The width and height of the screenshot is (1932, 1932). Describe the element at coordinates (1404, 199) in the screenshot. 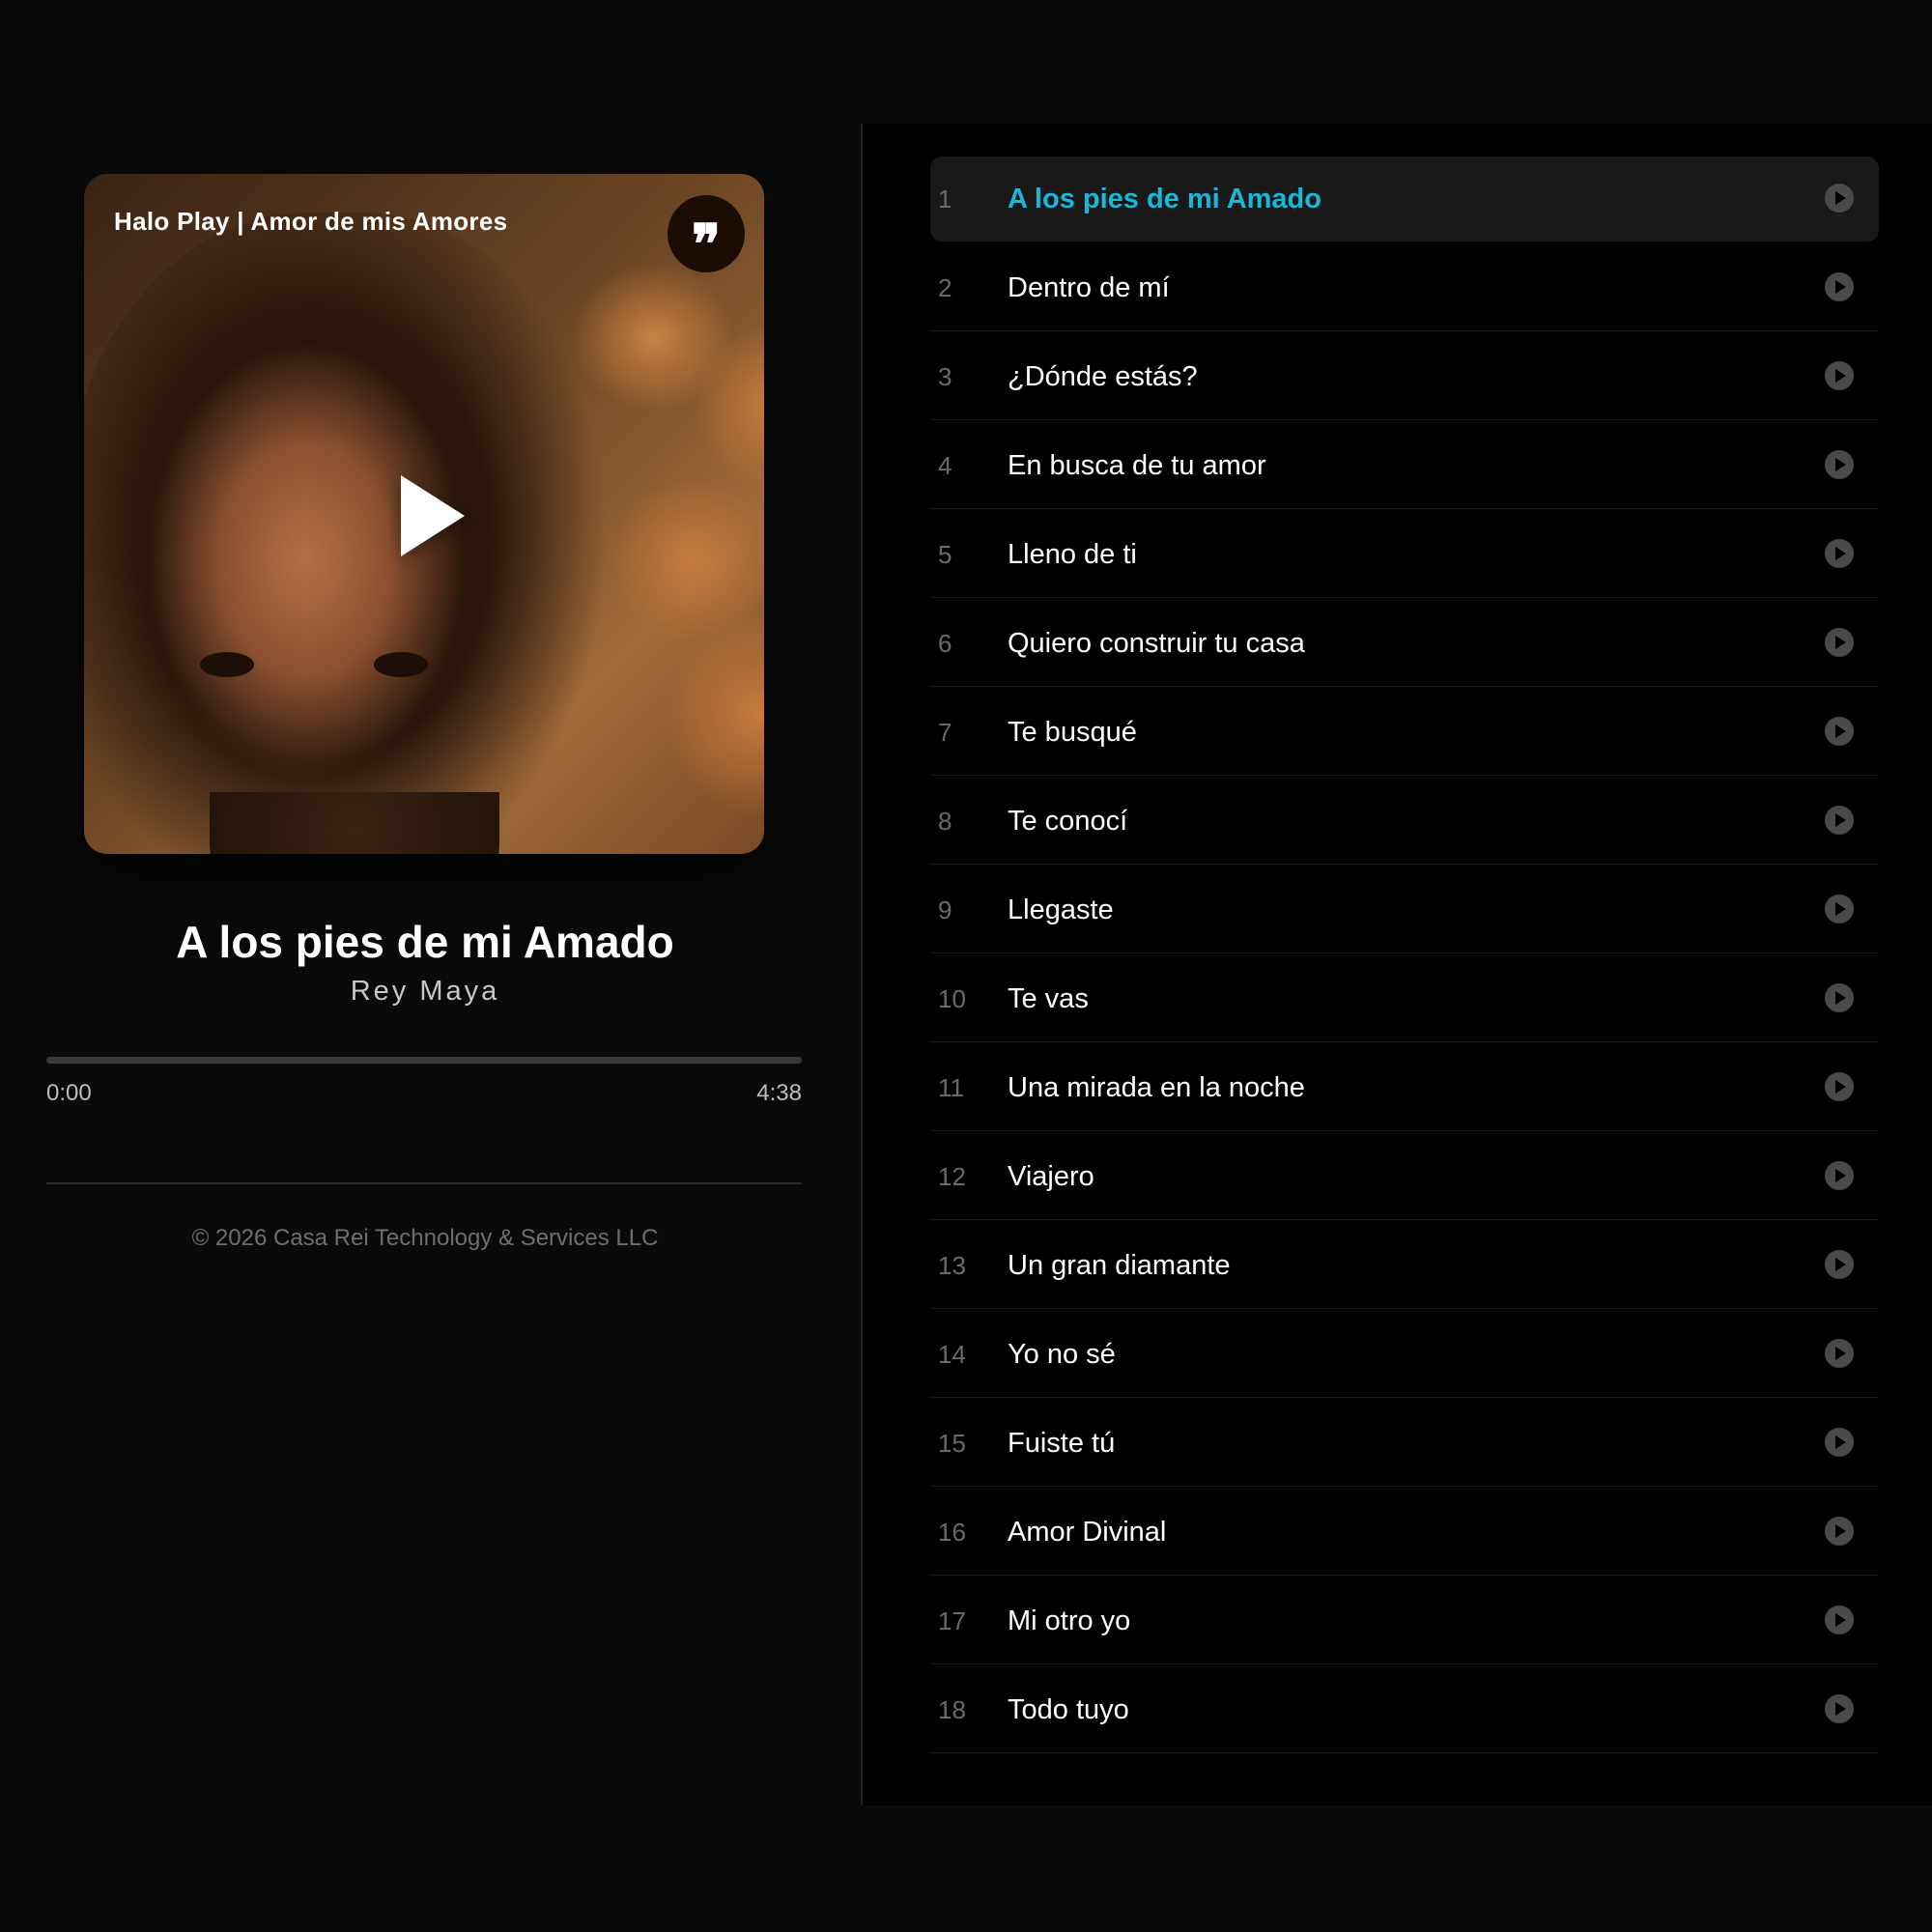

I see `track-row: 1 A los pies de mi Amado` at that location.